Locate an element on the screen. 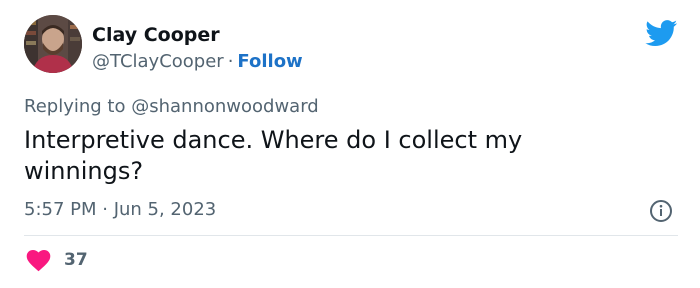  heart-icon is located at coordinates (38, 261).